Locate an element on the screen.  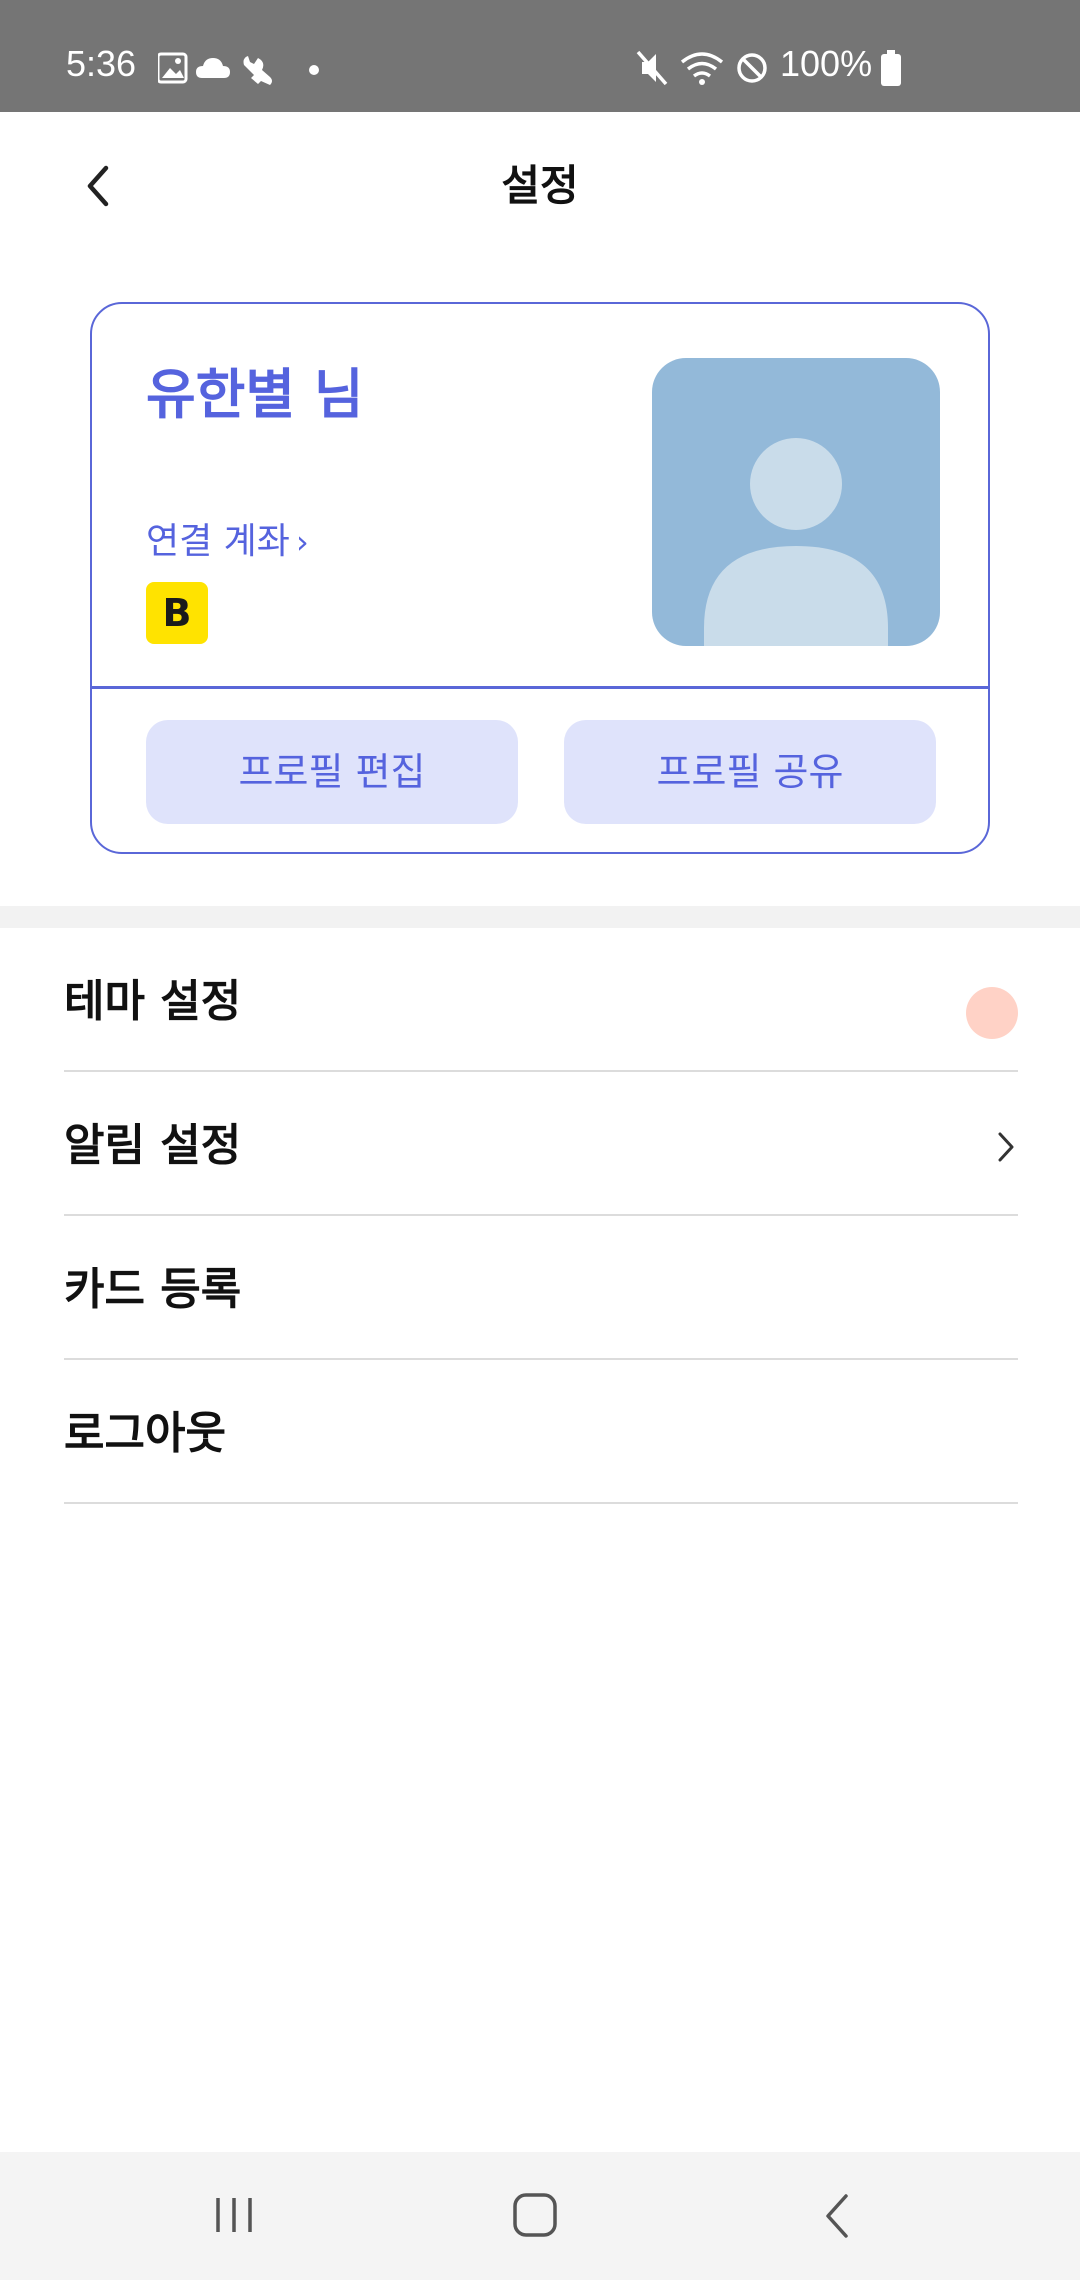
menu-item-theme: 테마 설정 is located at coordinates (541, 1000).